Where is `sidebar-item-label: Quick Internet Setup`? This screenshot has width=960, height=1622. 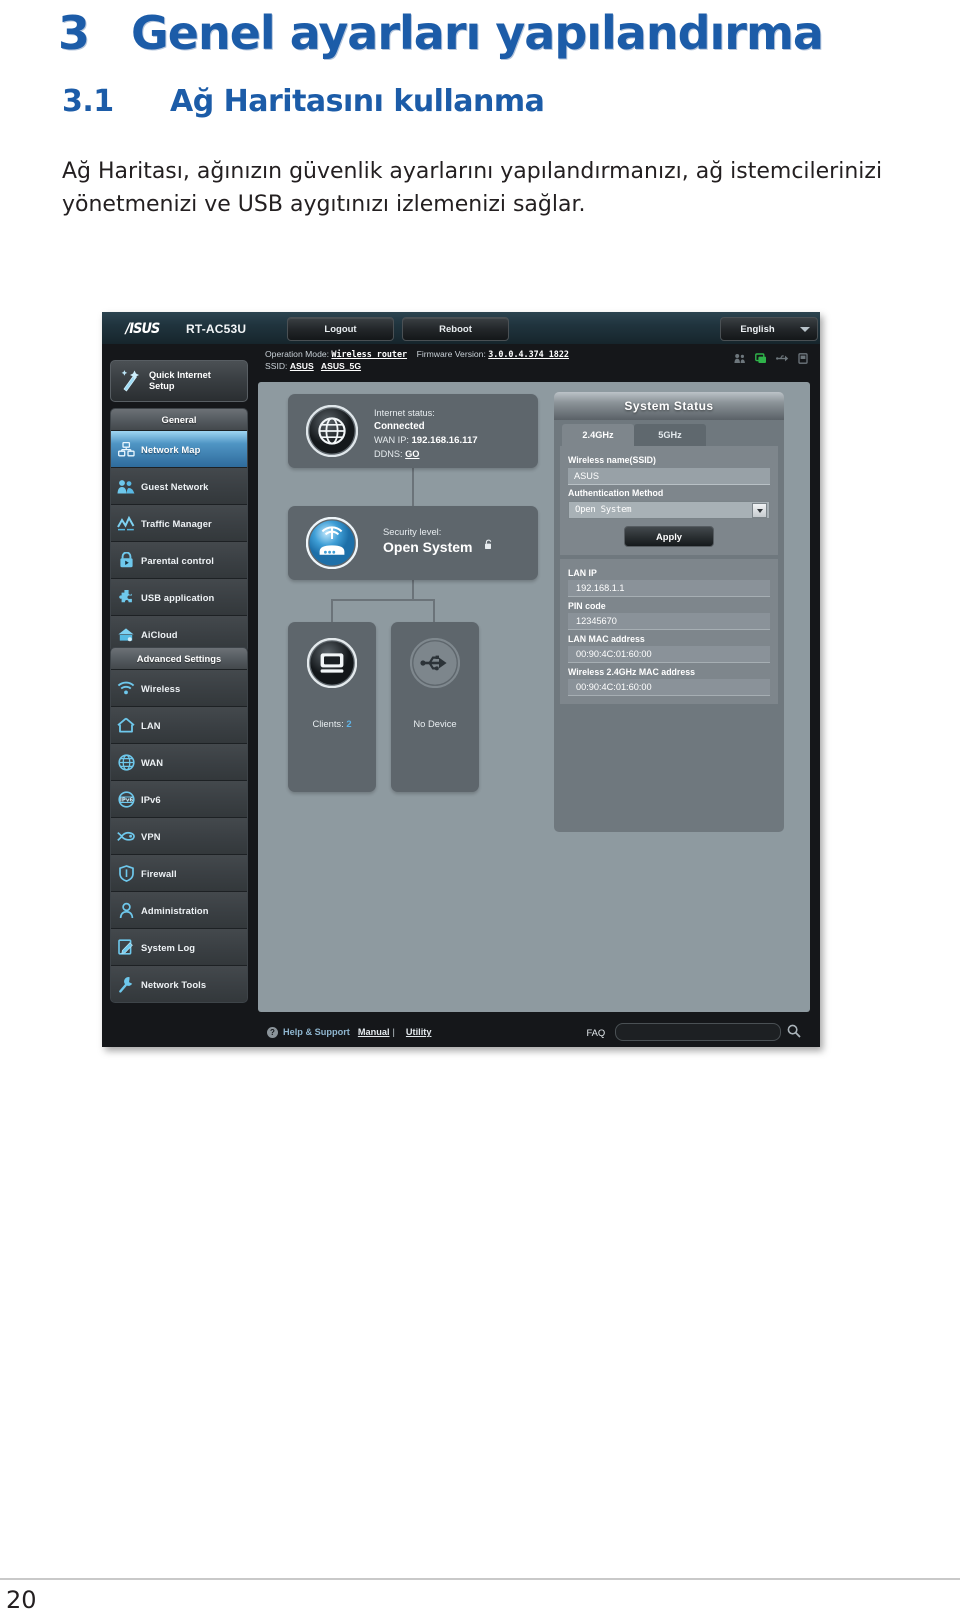 sidebar-item-label: Quick Internet Setup is located at coordinates (180, 380).